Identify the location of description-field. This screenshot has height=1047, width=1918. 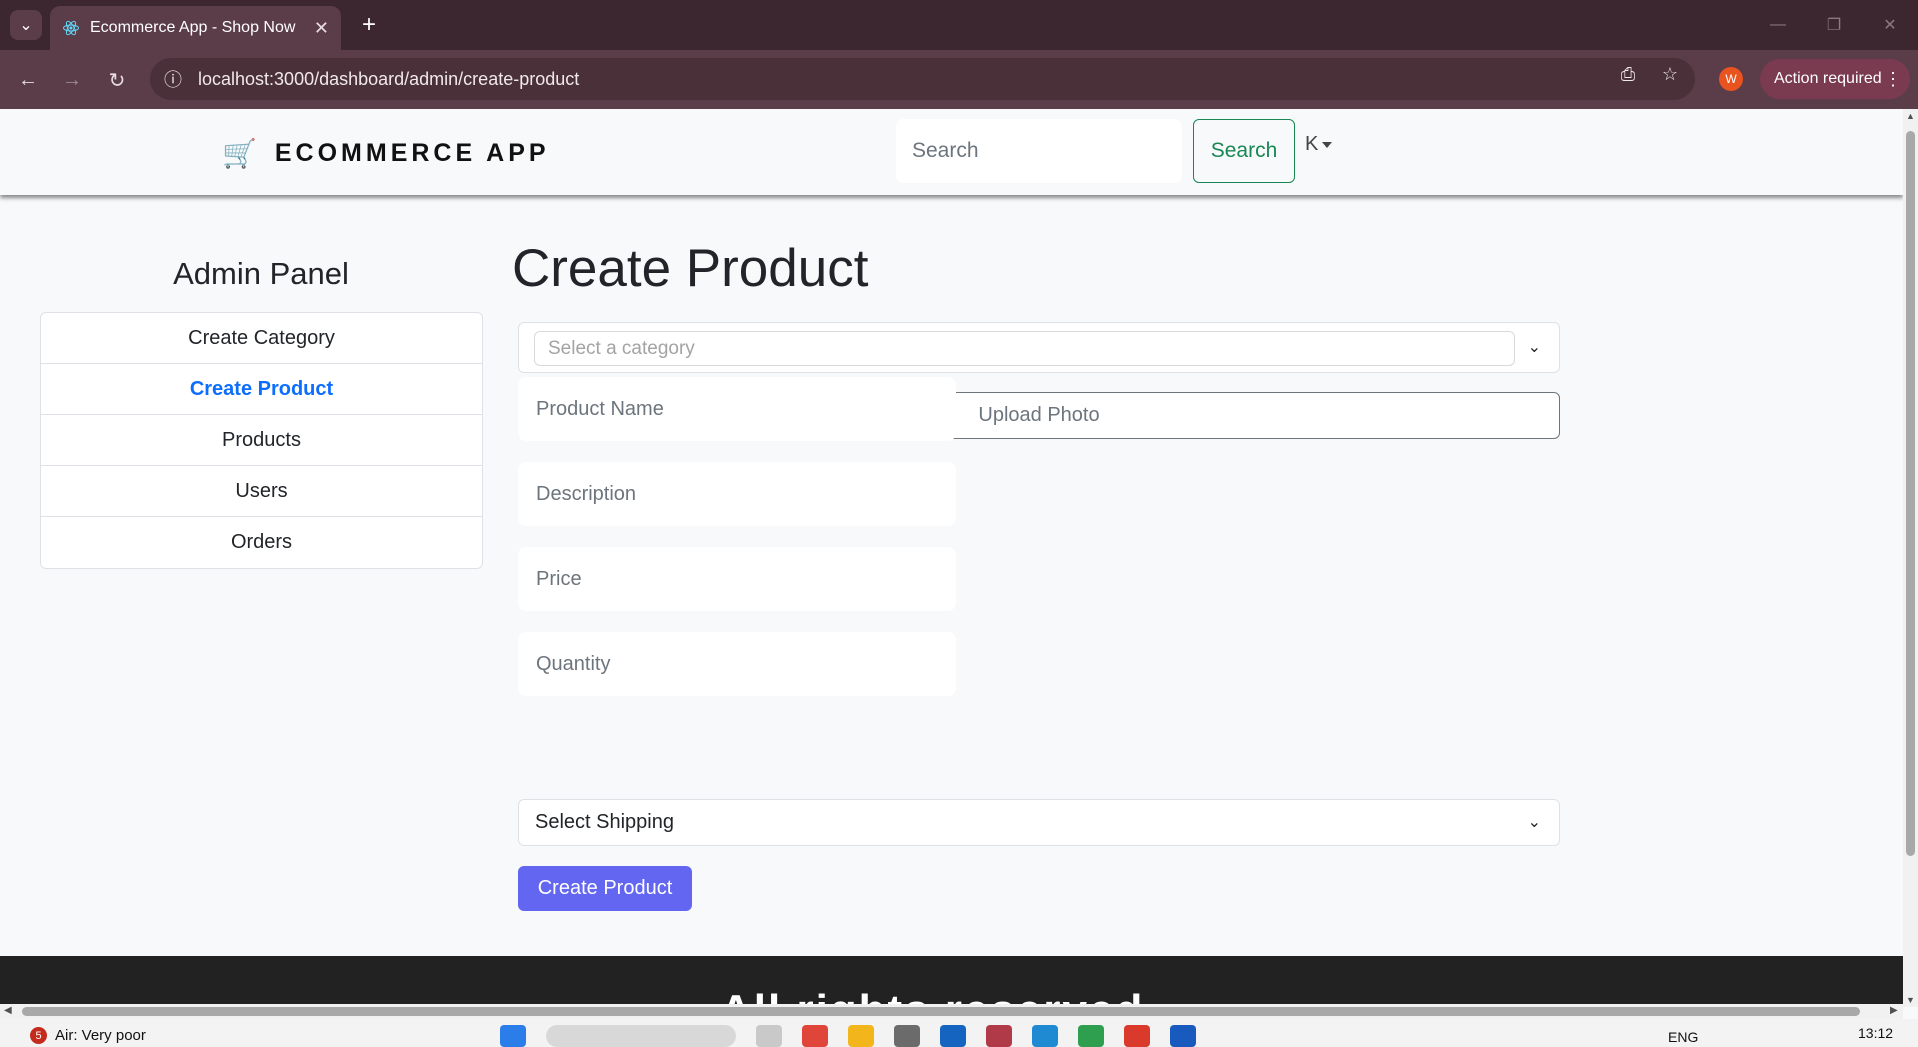
(737, 494).